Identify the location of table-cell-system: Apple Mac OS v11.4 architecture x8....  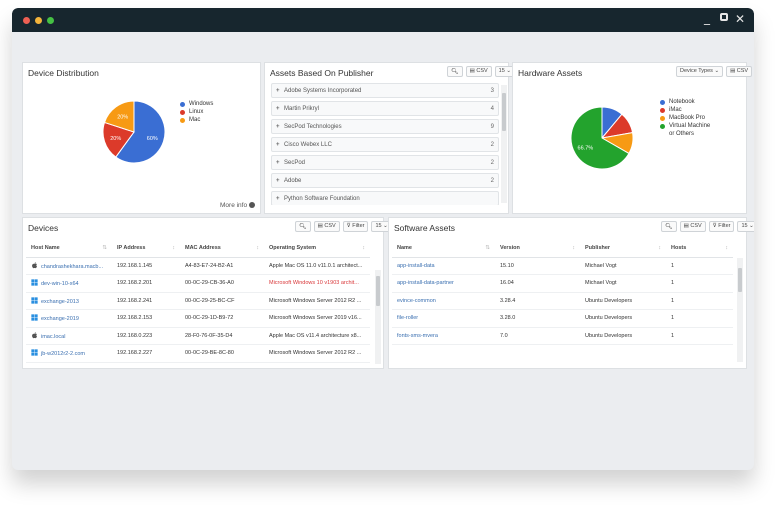
(317, 336).